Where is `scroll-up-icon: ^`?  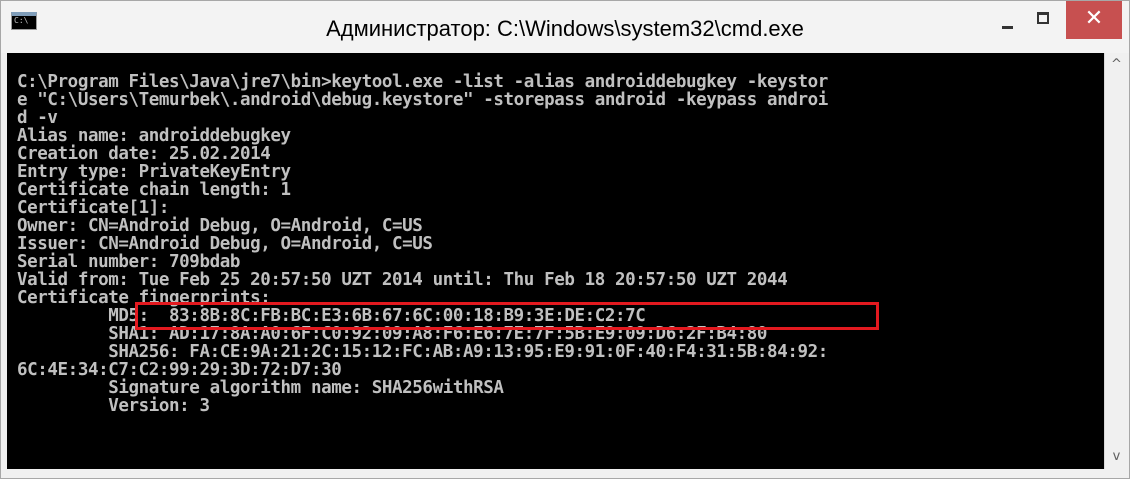
scroll-up-icon: ^ is located at coordinates (1116, 64).